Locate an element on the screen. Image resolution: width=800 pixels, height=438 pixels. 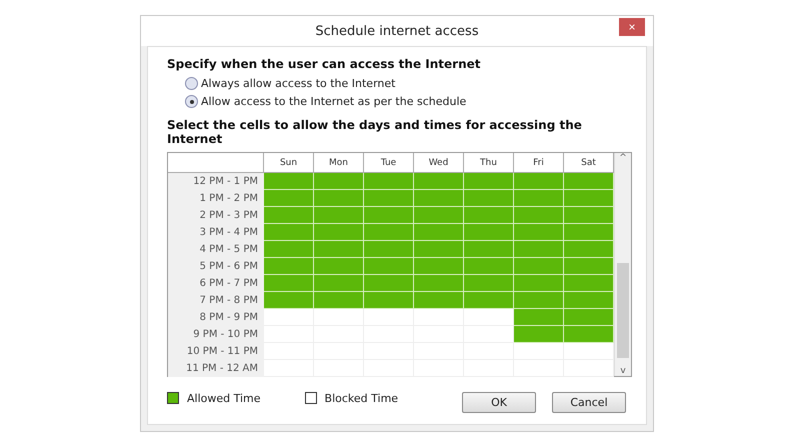
time-label: 5 PM - 6 PM is located at coordinates (216, 266).